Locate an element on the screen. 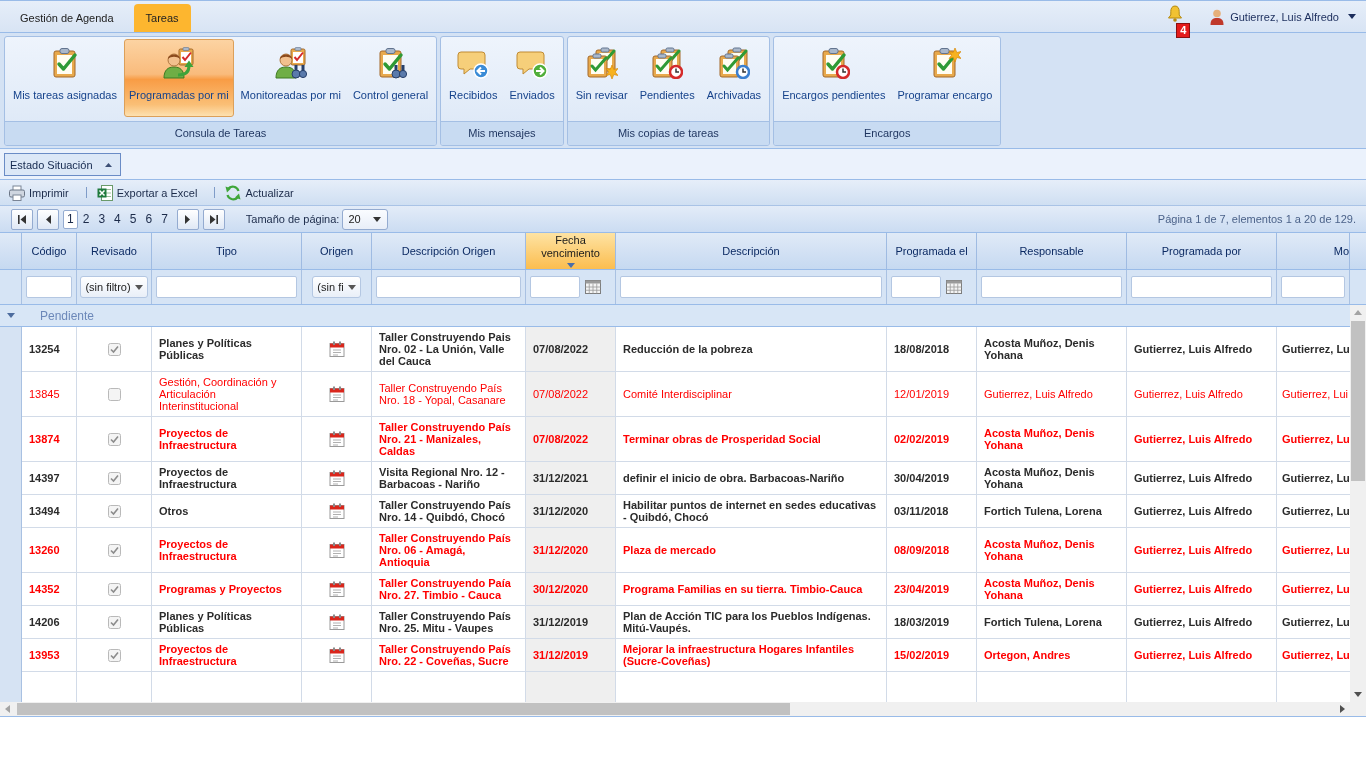 Image resolution: width=1366 pixels, height=768 pixels. scroll-left-icon is located at coordinates (7, 709).